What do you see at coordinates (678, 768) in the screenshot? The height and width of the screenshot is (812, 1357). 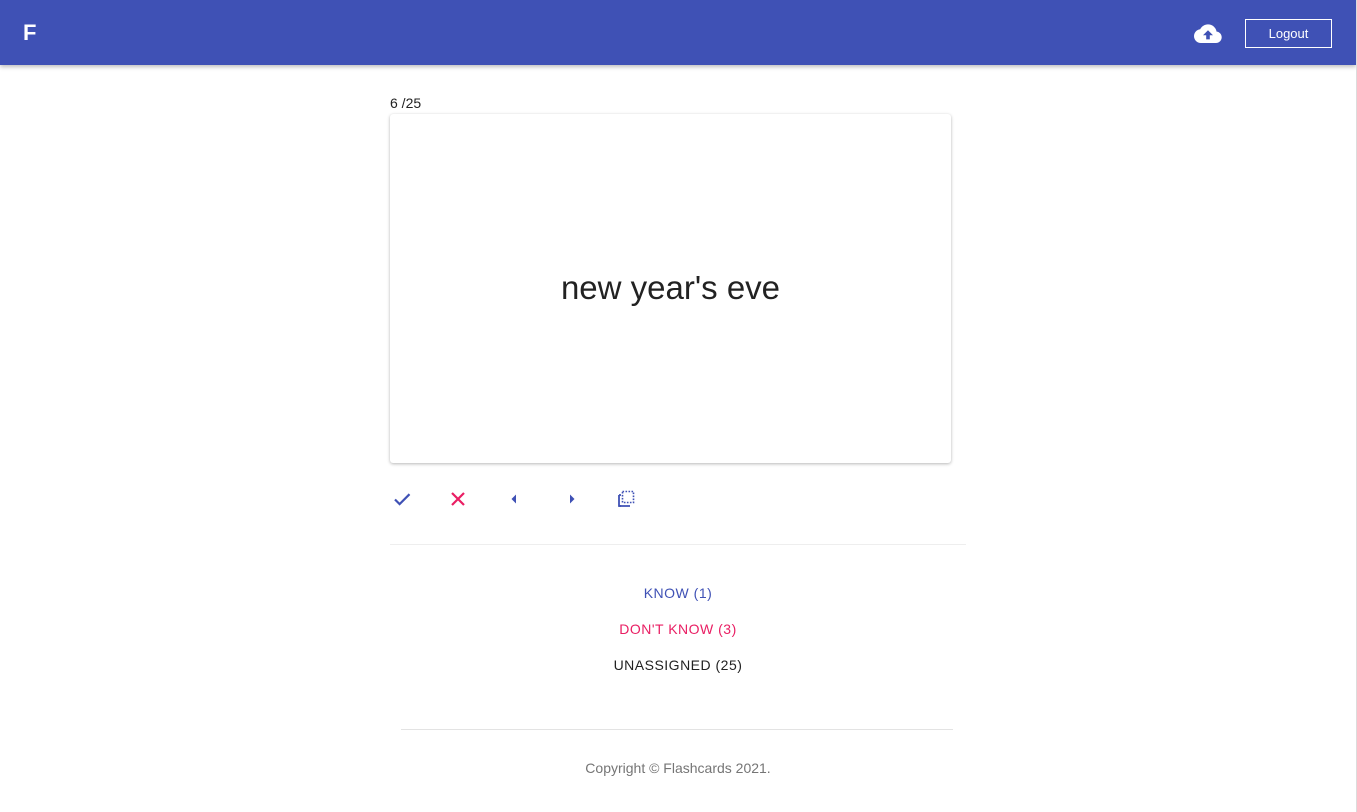 I see `footer-copyright: Copyright © Flashcards 2021.` at bounding box center [678, 768].